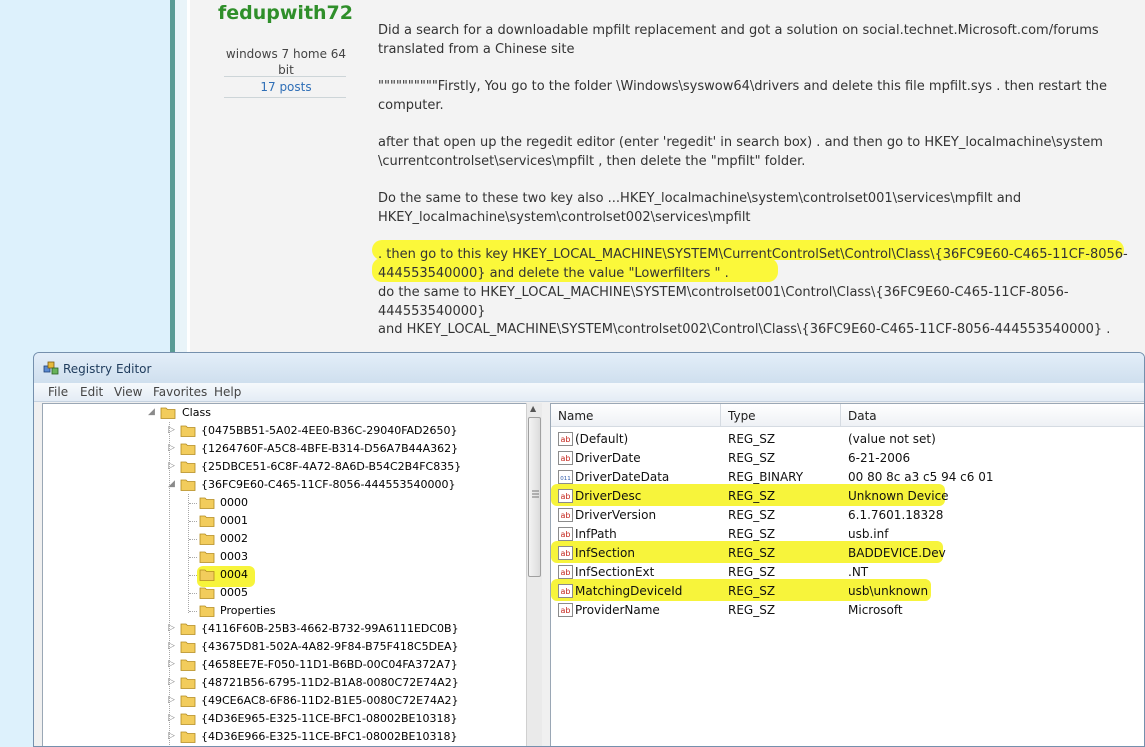  I want to click on window-title-bar: Registry Editor, so click(589, 368).